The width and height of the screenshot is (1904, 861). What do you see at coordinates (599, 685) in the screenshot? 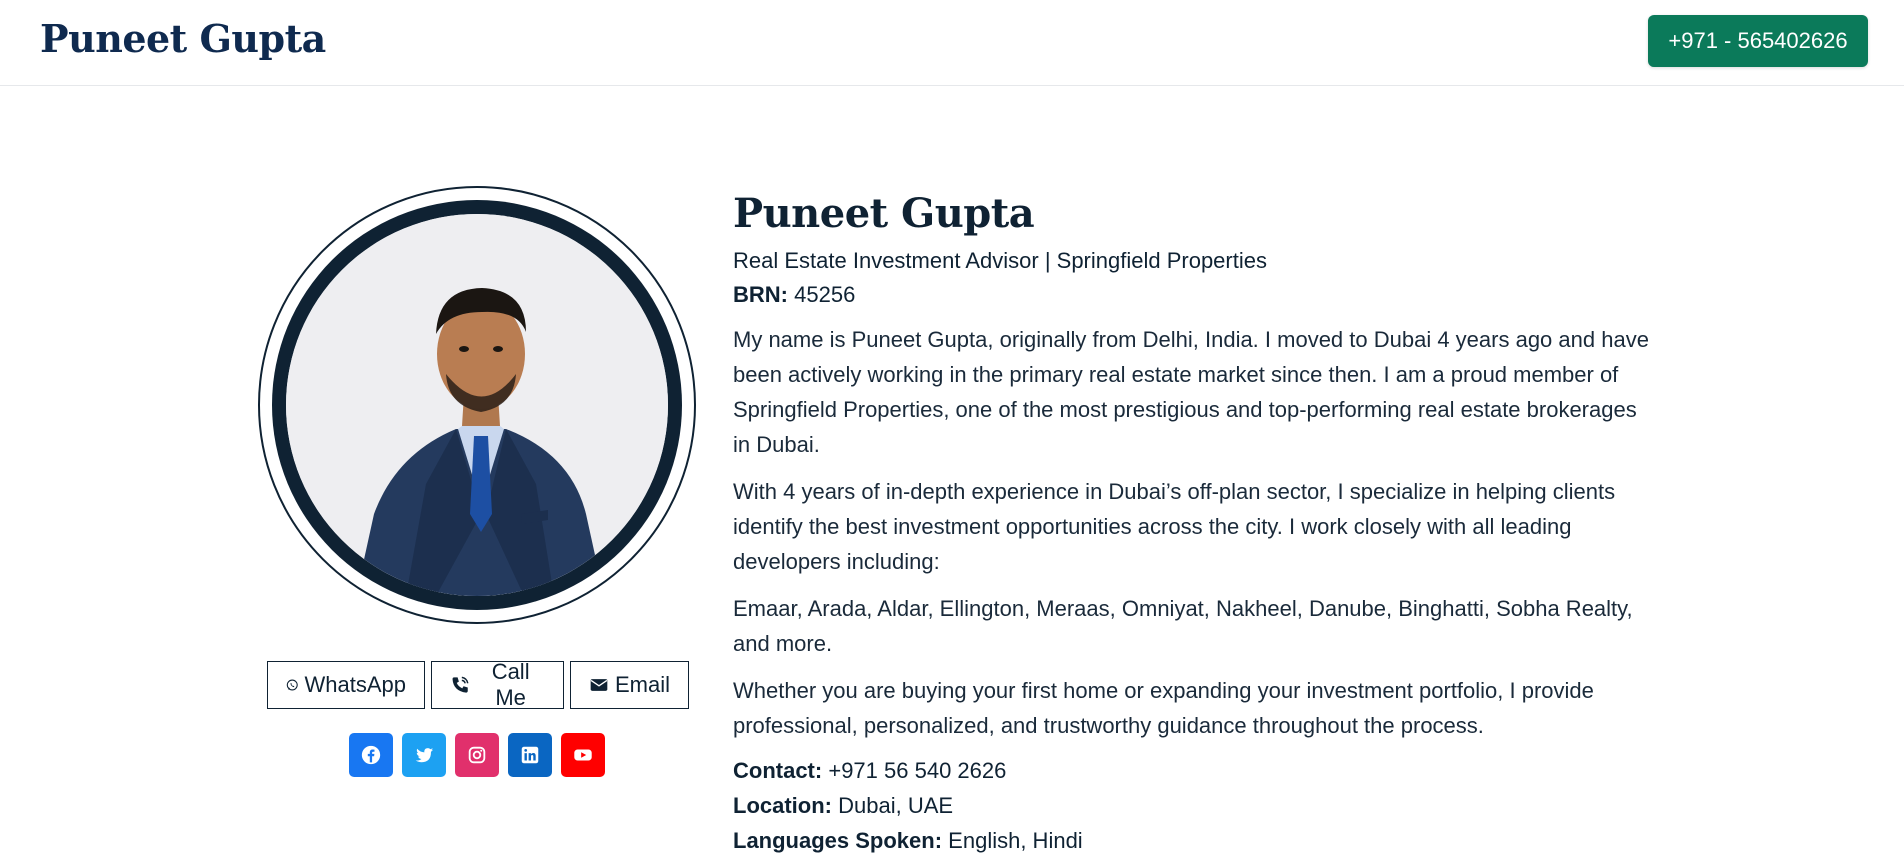
I see `envelope-icon` at bounding box center [599, 685].